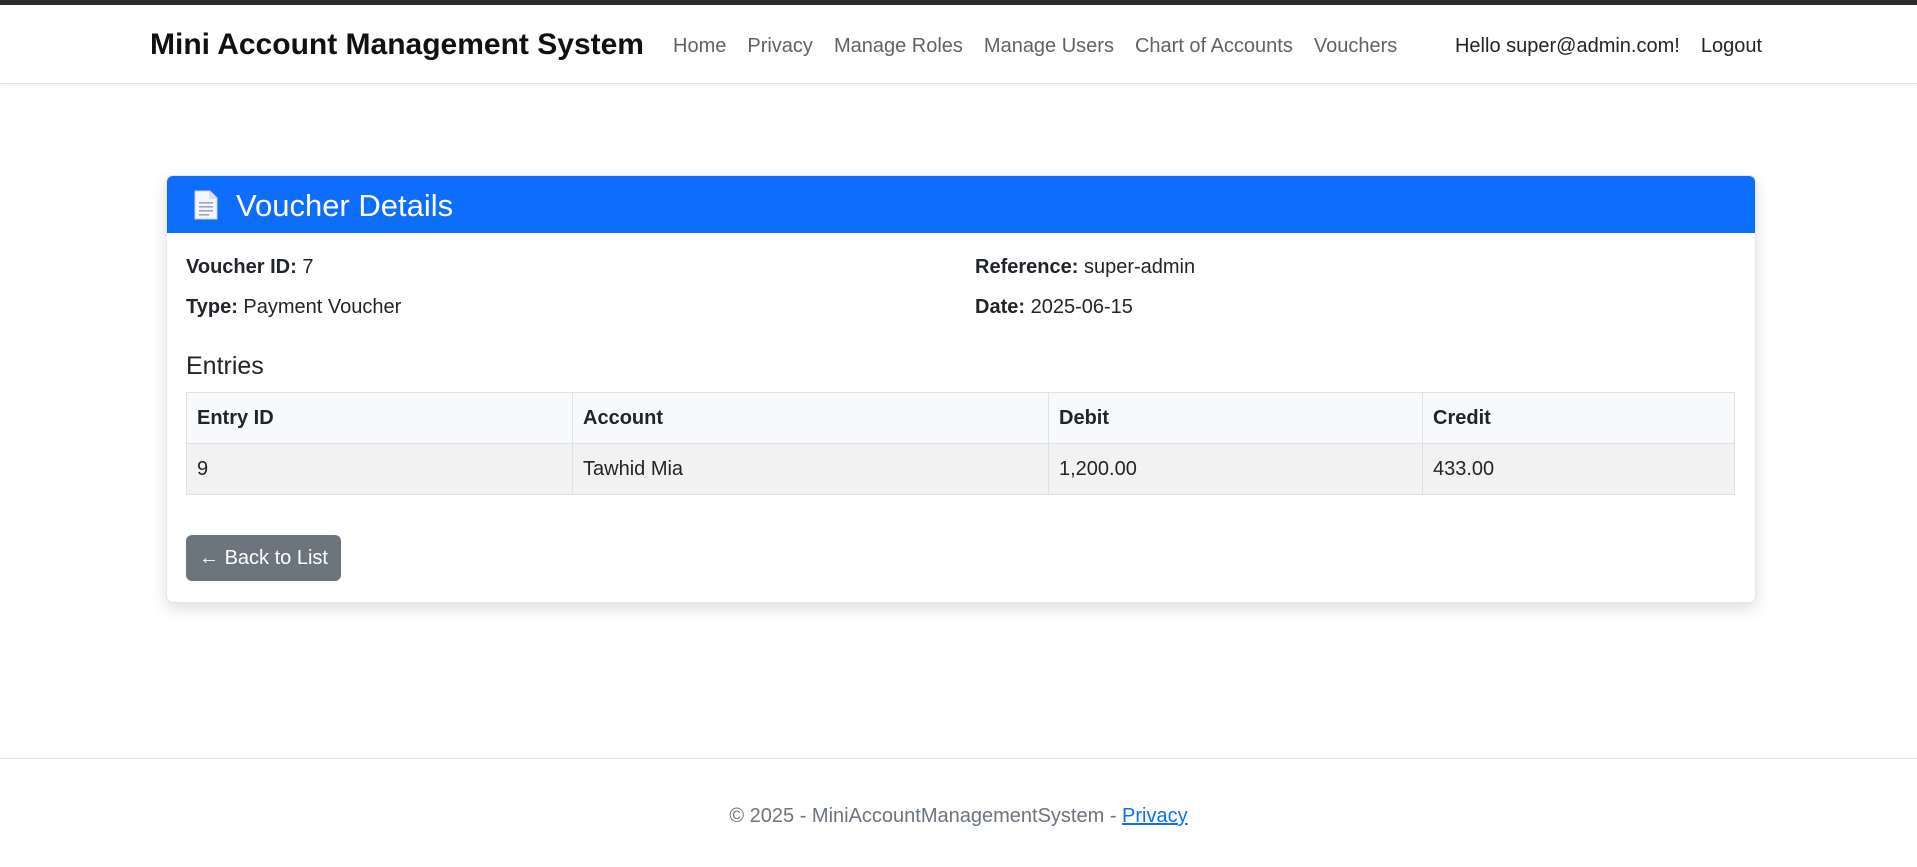 This screenshot has height=867, width=1917. What do you see at coordinates (1578, 418) in the screenshot?
I see `column-header-credit: Credit` at bounding box center [1578, 418].